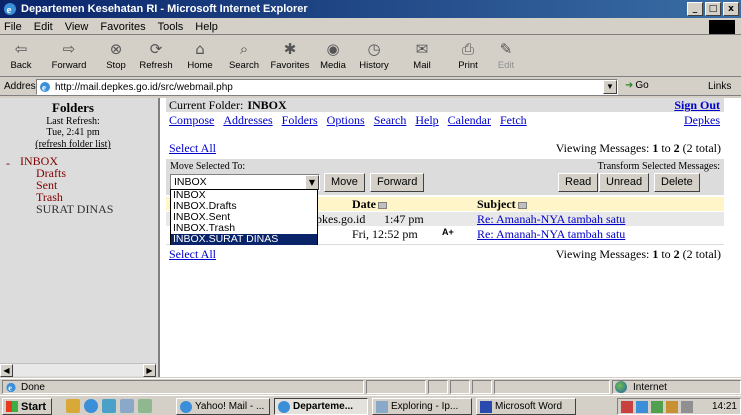 The image size is (741, 415). I want to click on home-button: ⌂ Home, so click(200, 56).